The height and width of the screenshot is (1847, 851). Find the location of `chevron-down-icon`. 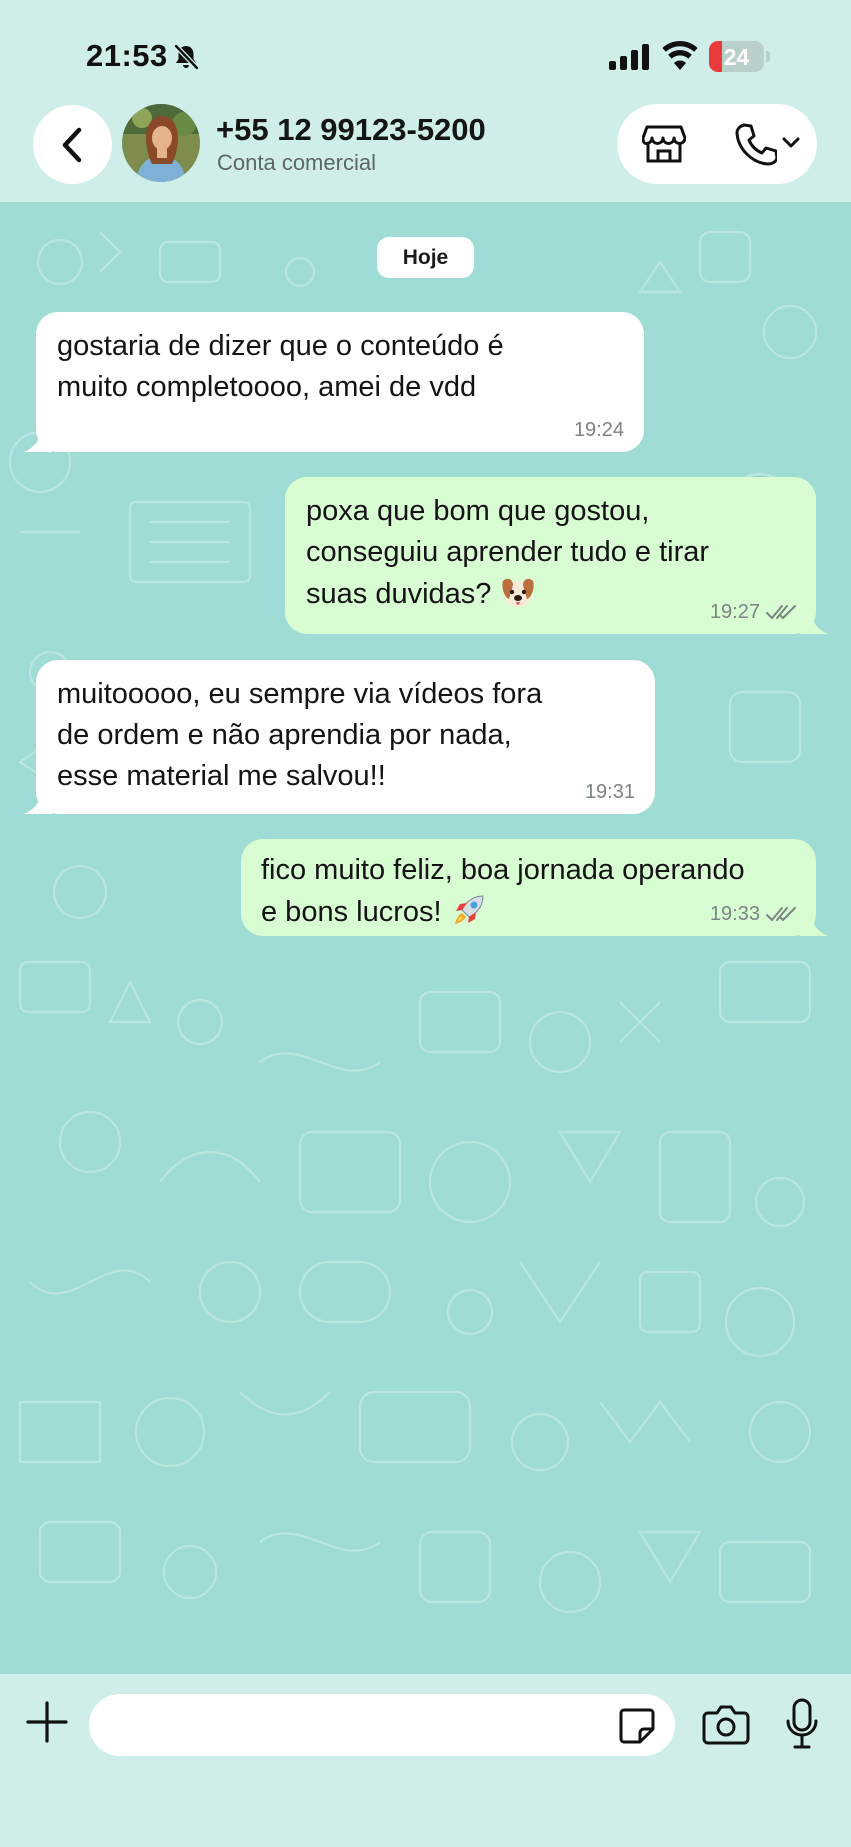

chevron-down-icon is located at coordinates (791, 142).